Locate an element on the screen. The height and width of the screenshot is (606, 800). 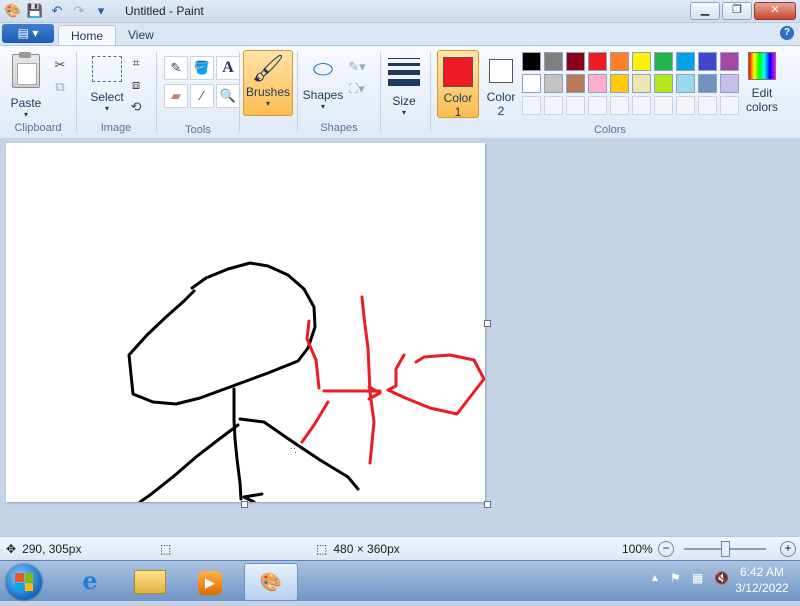
taskbar-windows-explorer is located at coordinates (150, 581).